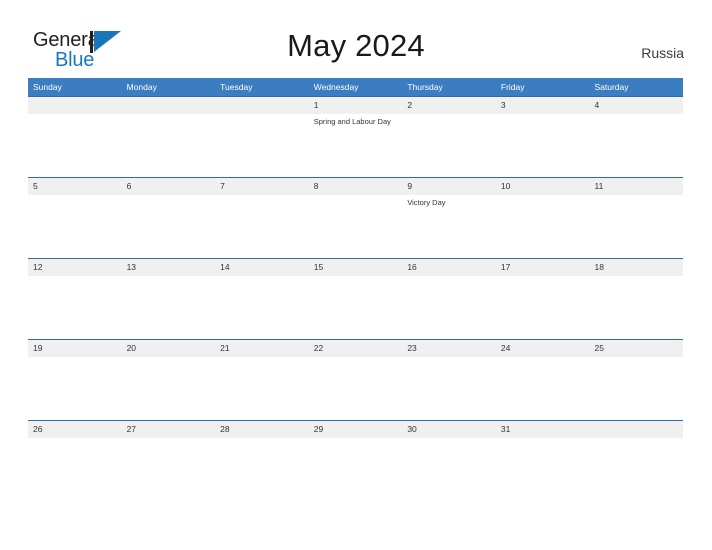 Image resolution: width=712 pixels, height=550 pixels. What do you see at coordinates (599, 348) in the screenshot?
I see `day-number: 25` at bounding box center [599, 348].